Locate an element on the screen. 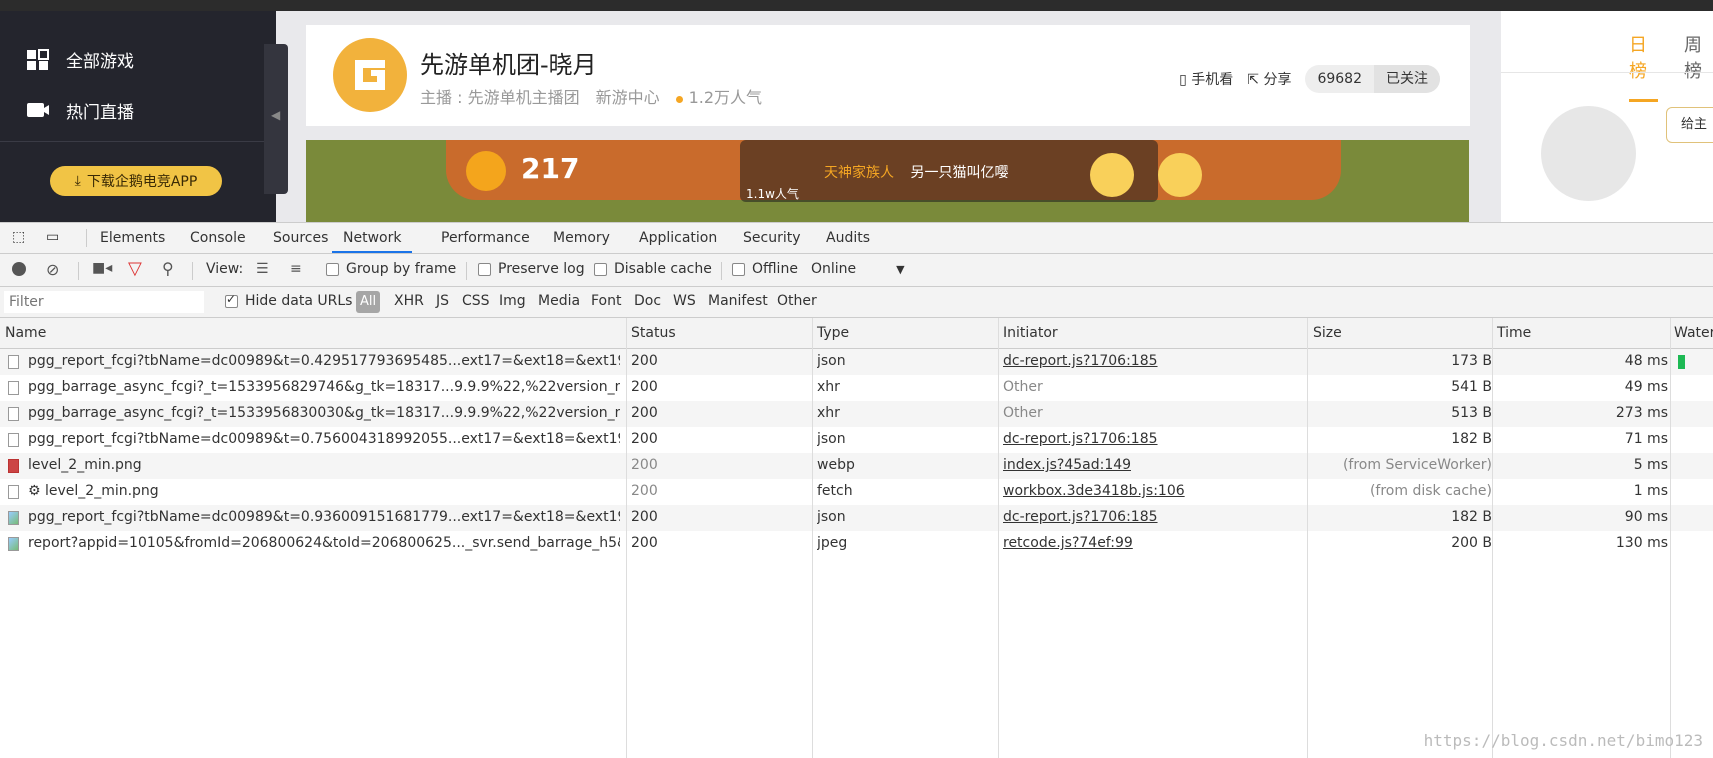  host-name: 主播 : 先游单机主播团 is located at coordinates (500, 96).